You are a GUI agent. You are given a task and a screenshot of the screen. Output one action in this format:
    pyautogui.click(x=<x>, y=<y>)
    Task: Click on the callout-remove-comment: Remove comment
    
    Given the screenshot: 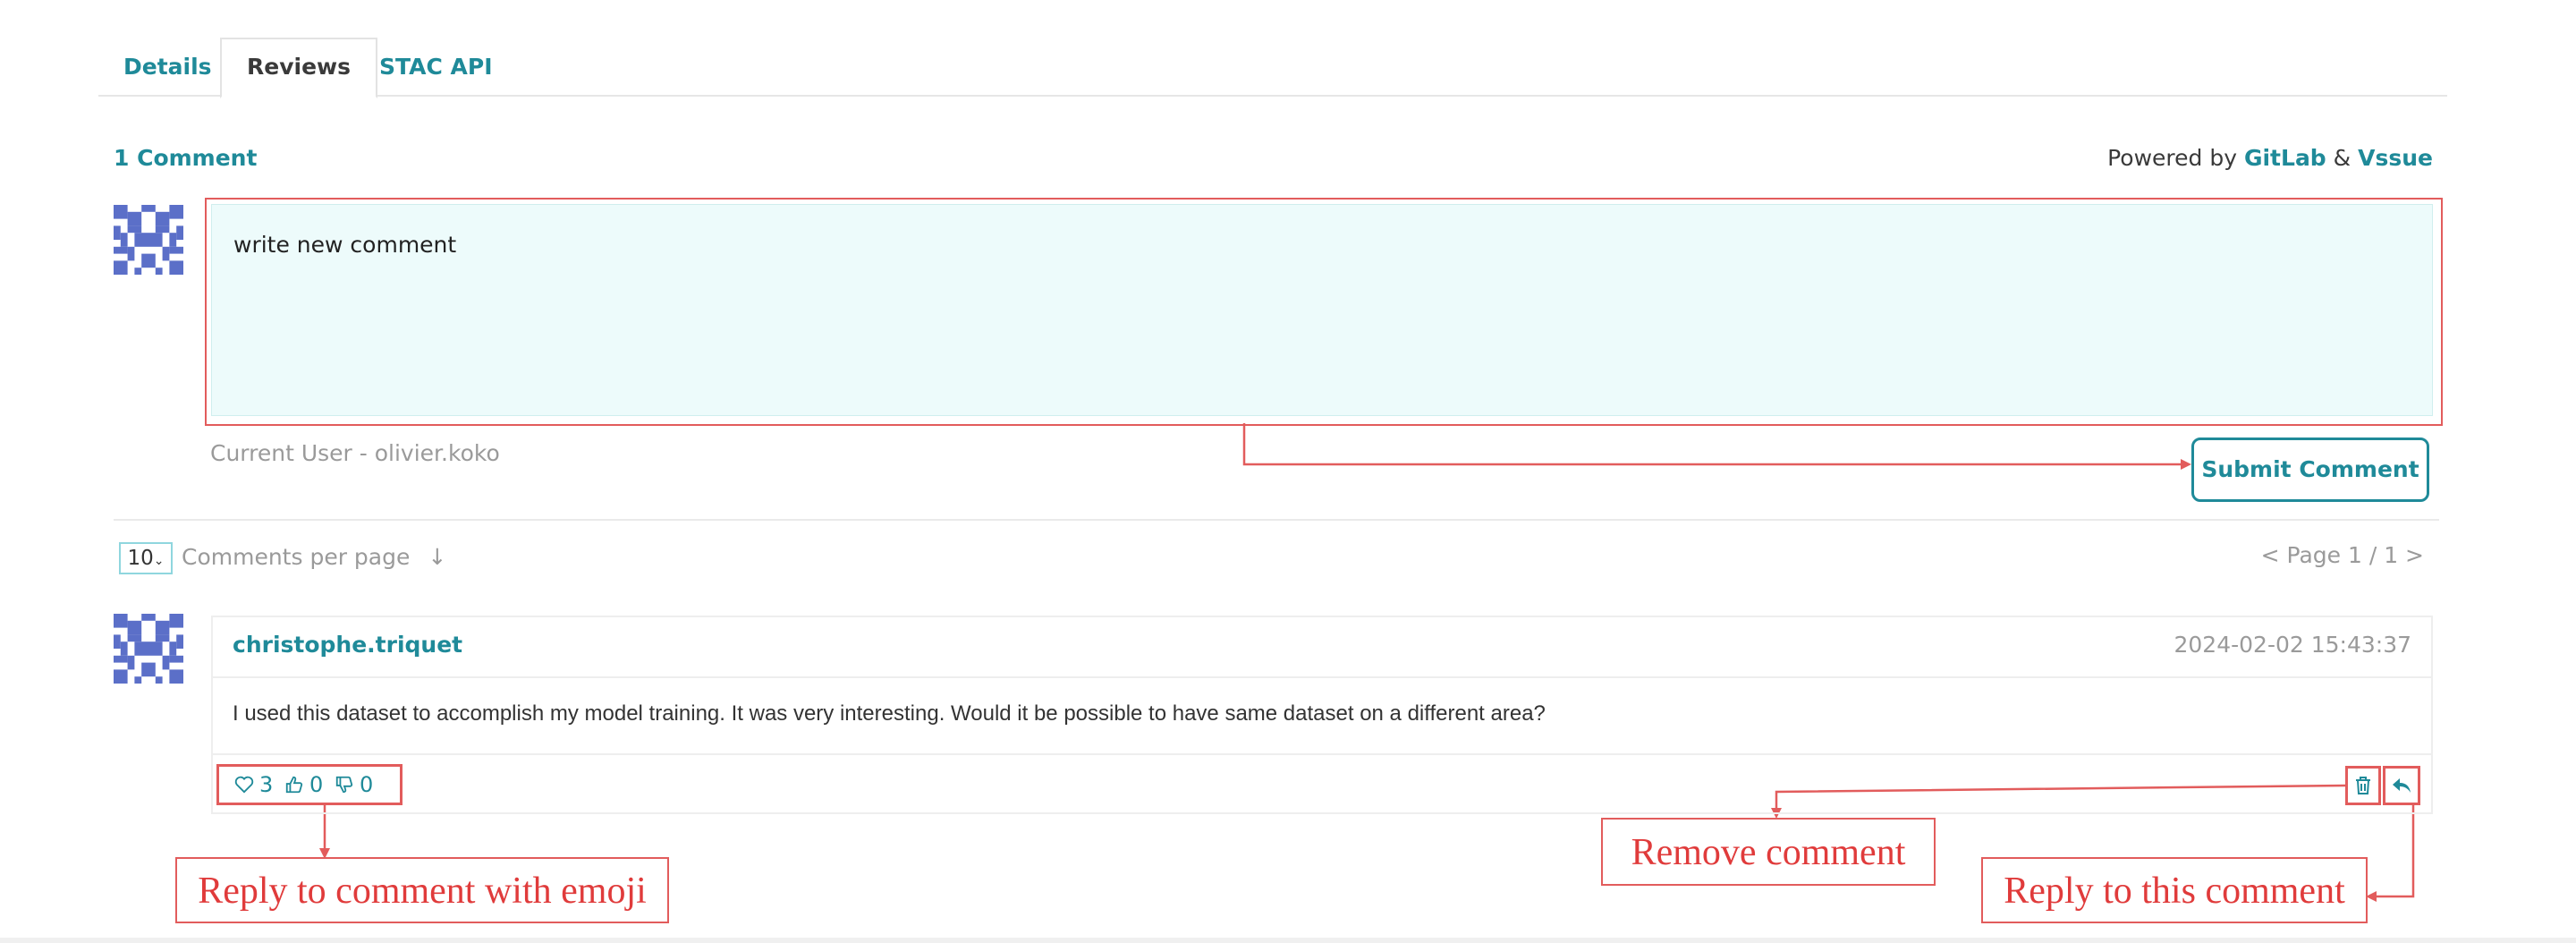 What is the action you would take?
    pyautogui.click(x=1768, y=852)
    